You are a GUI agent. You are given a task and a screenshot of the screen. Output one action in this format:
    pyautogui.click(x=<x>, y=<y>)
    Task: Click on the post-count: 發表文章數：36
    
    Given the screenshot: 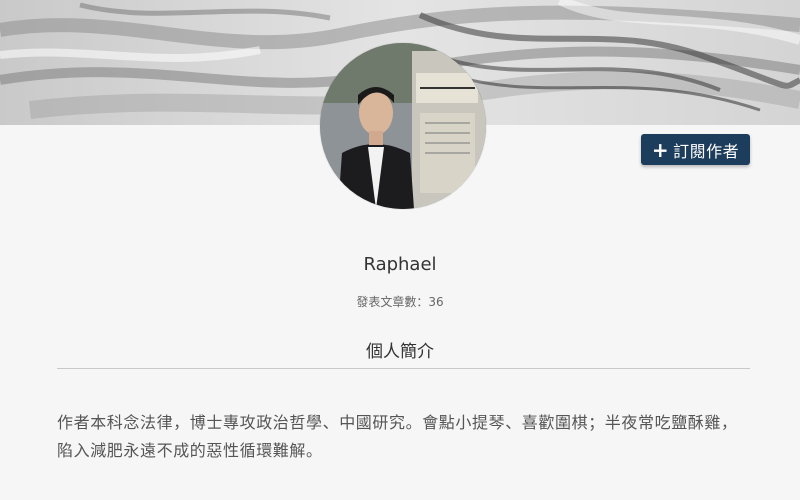 What is the action you would take?
    pyautogui.click(x=400, y=302)
    